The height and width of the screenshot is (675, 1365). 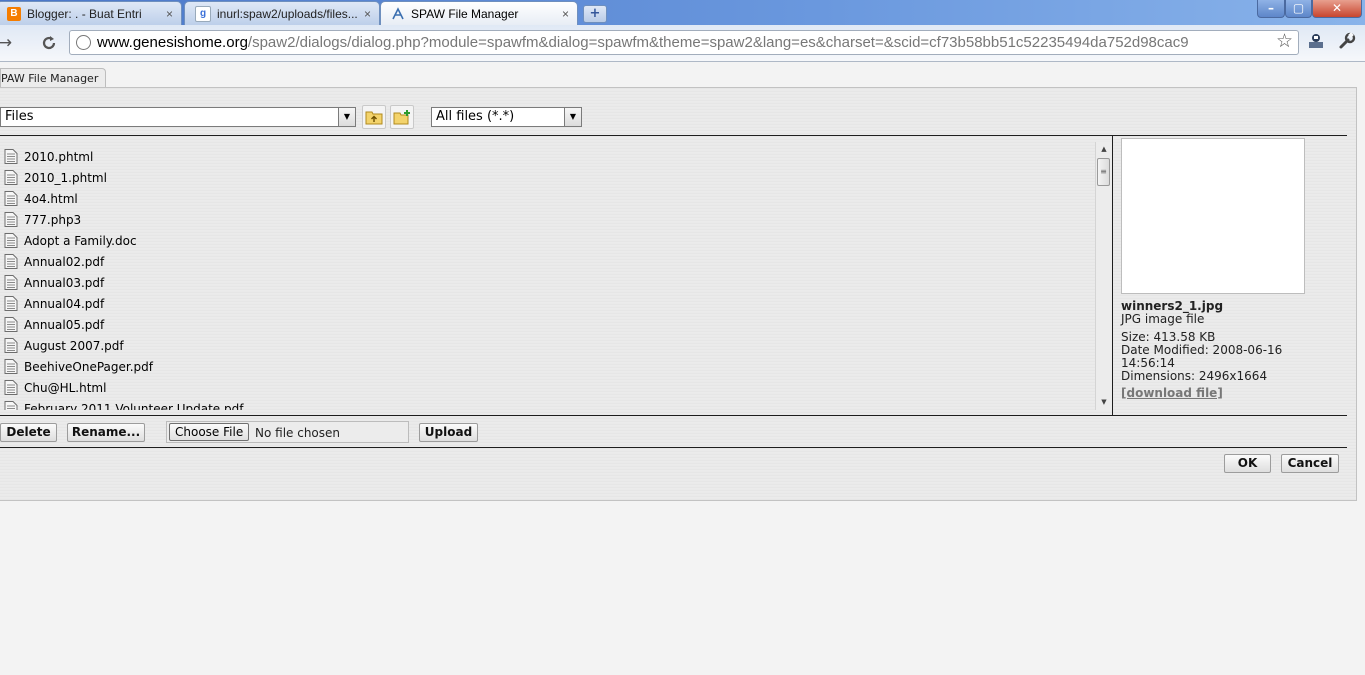 What do you see at coordinates (172, 42) in the screenshot?
I see `url-host: www.genesishome.org` at bounding box center [172, 42].